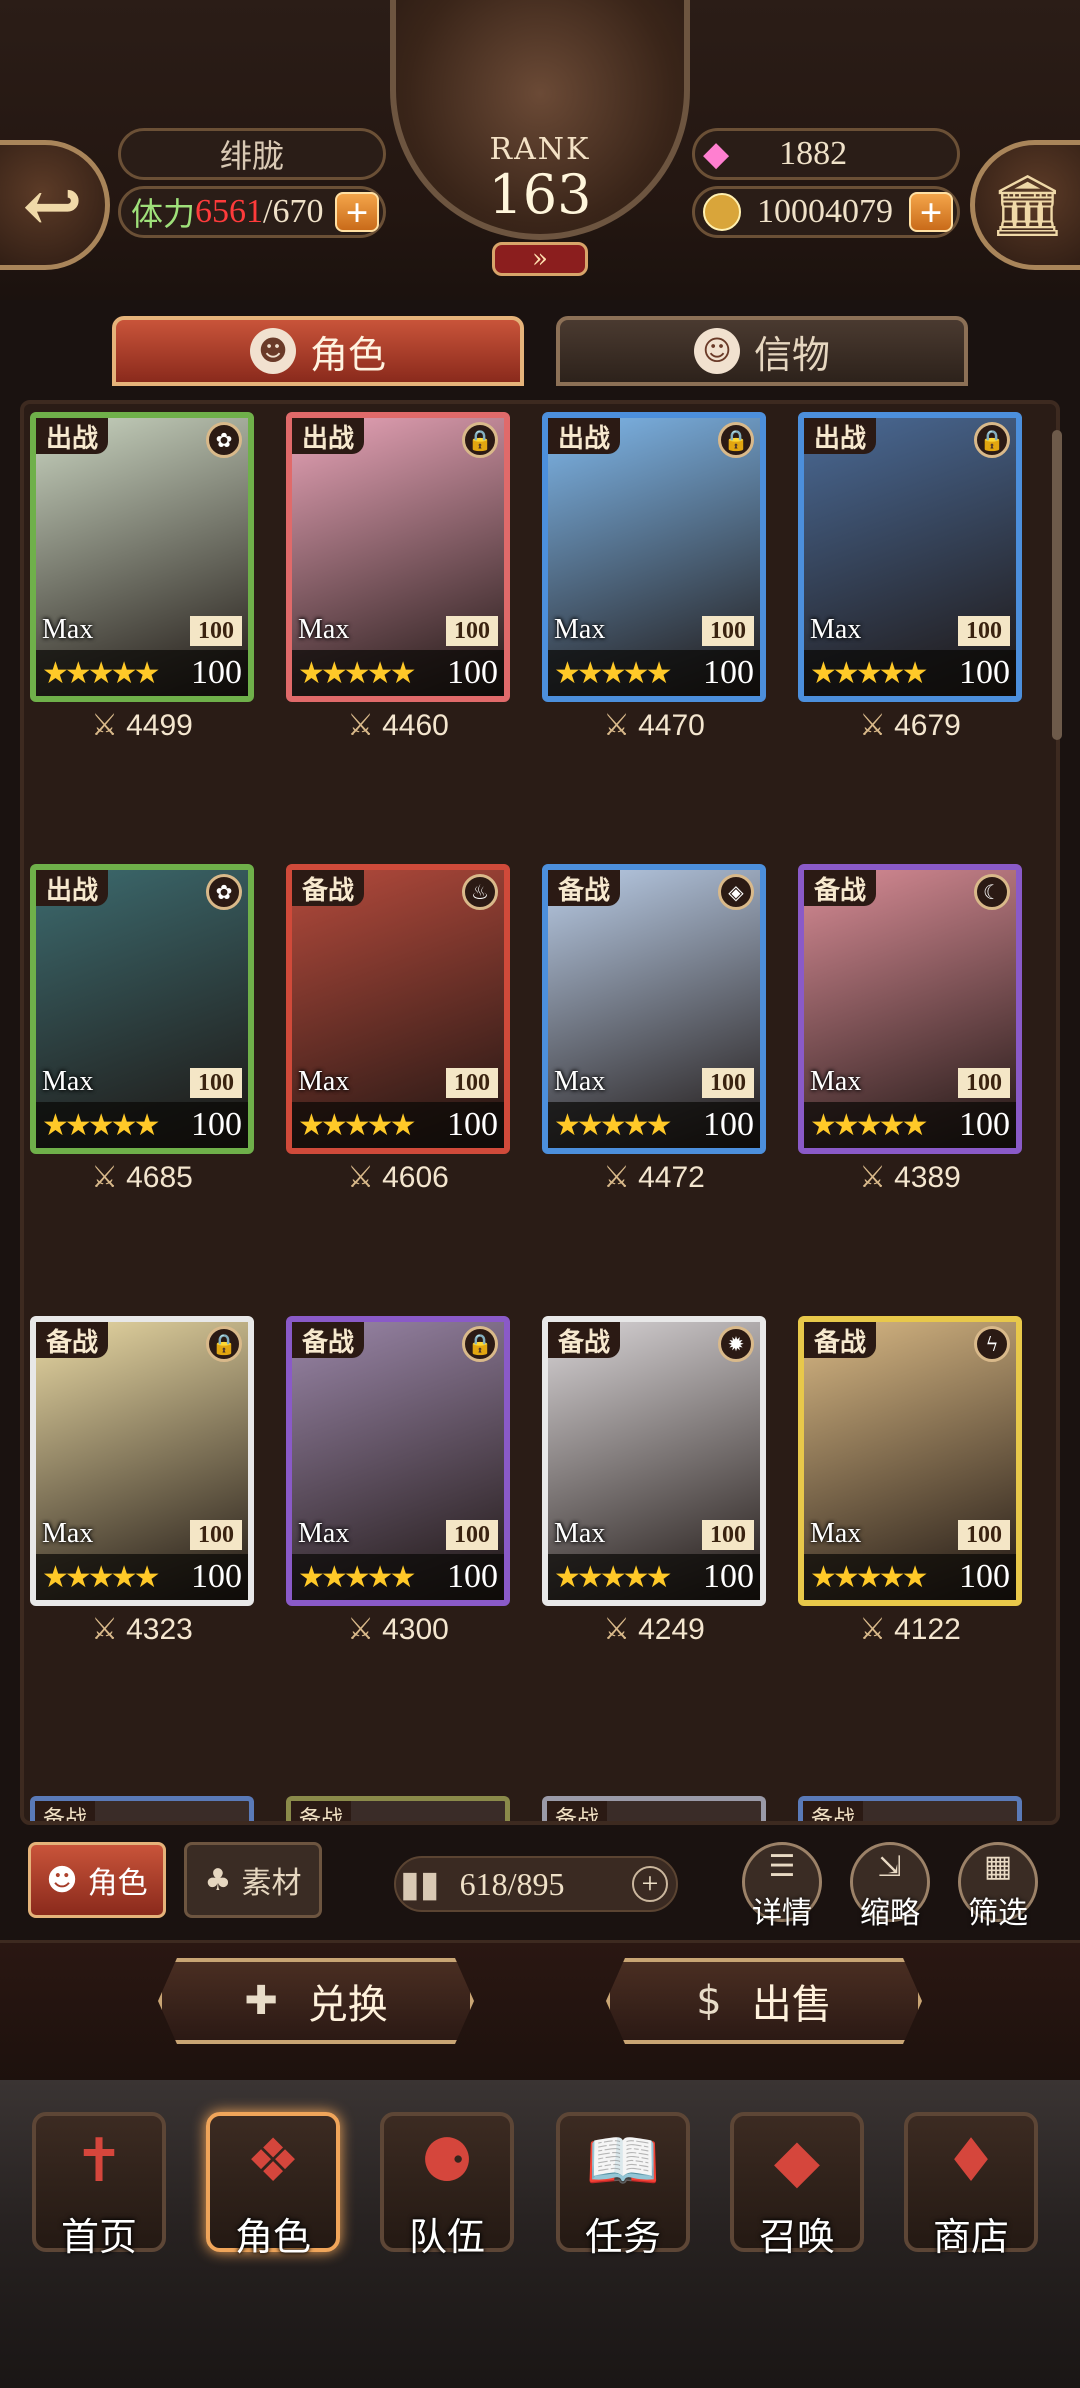 This screenshot has width=1080, height=2388. What do you see at coordinates (316, 2001) in the screenshot?
I see `exchange-button: ✚ 兑换` at bounding box center [316, 2001].